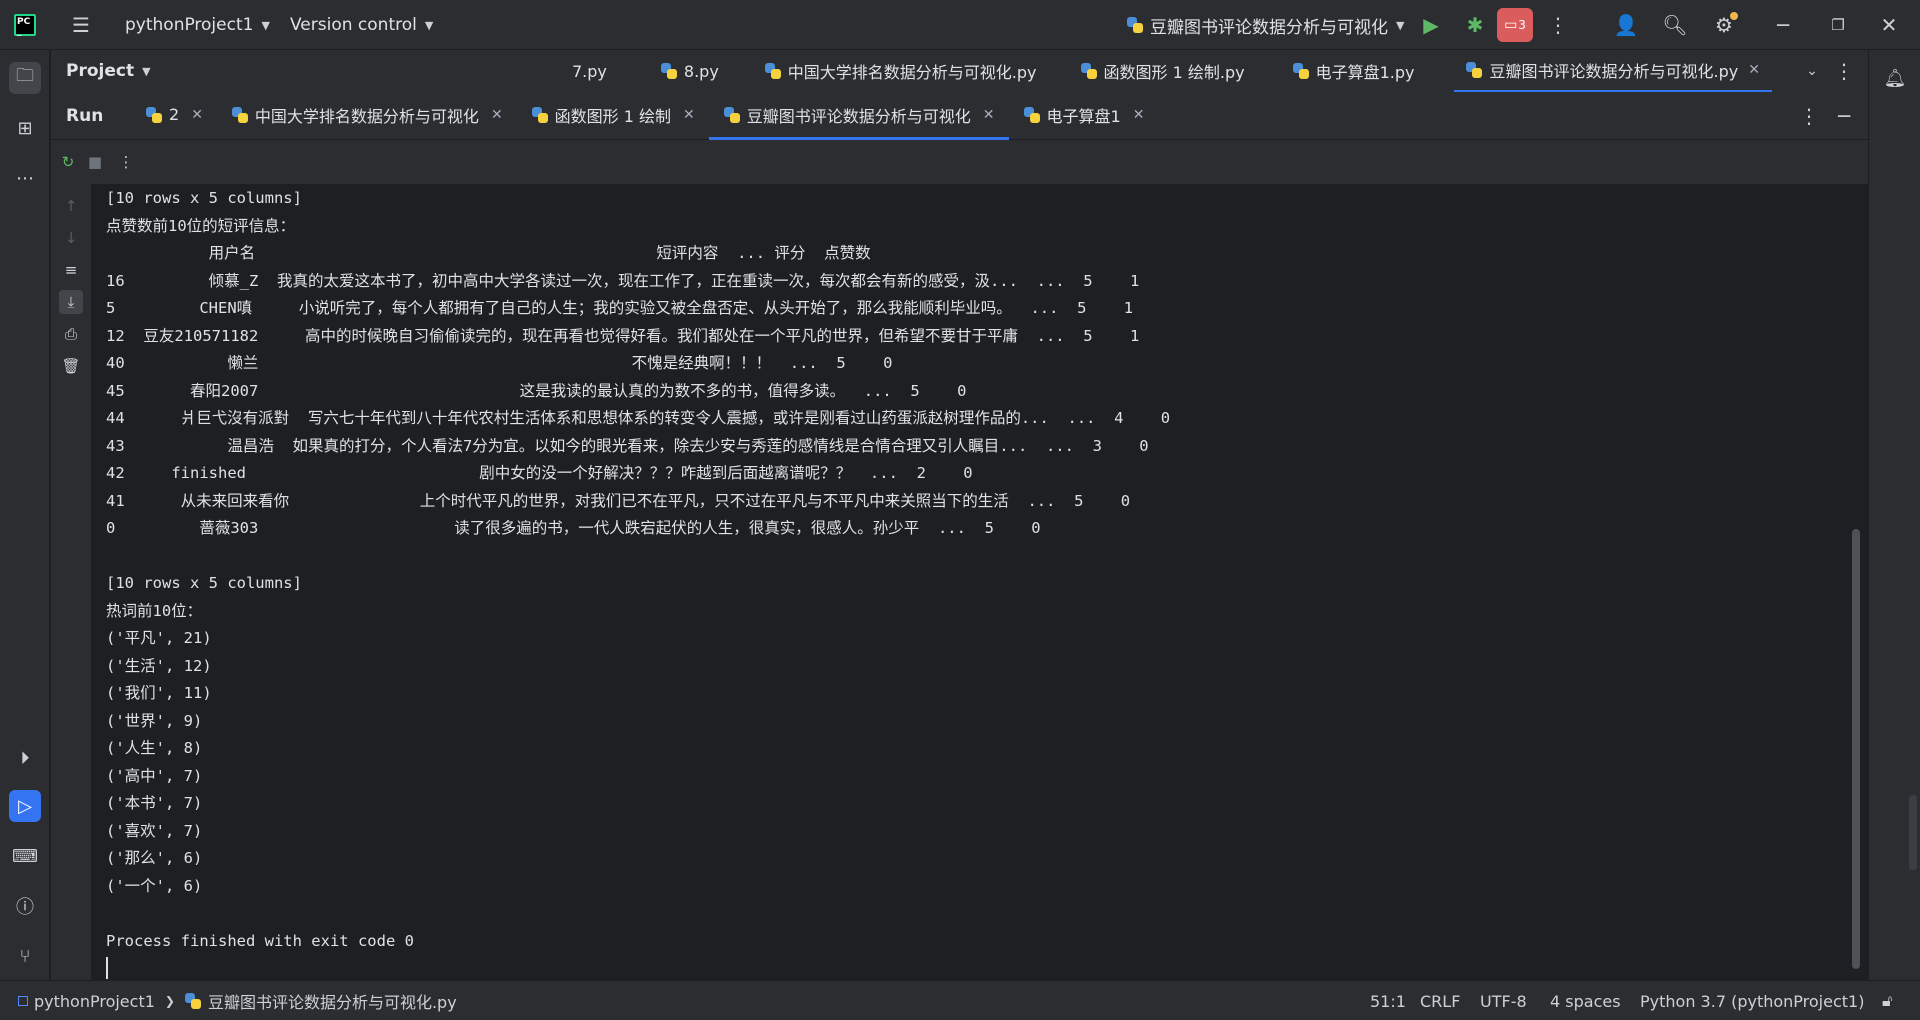 The height and width of the screenshot is (1020, 1920). I want to click on console-line: ('世界', 9), so click(154, 720).